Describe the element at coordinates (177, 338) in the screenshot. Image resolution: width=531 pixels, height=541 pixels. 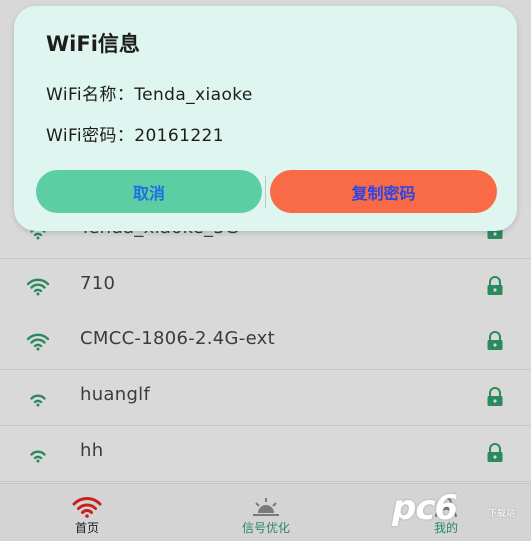
I see `wifi-ssid: CMCC-1806-2.4G-ext` at that location.